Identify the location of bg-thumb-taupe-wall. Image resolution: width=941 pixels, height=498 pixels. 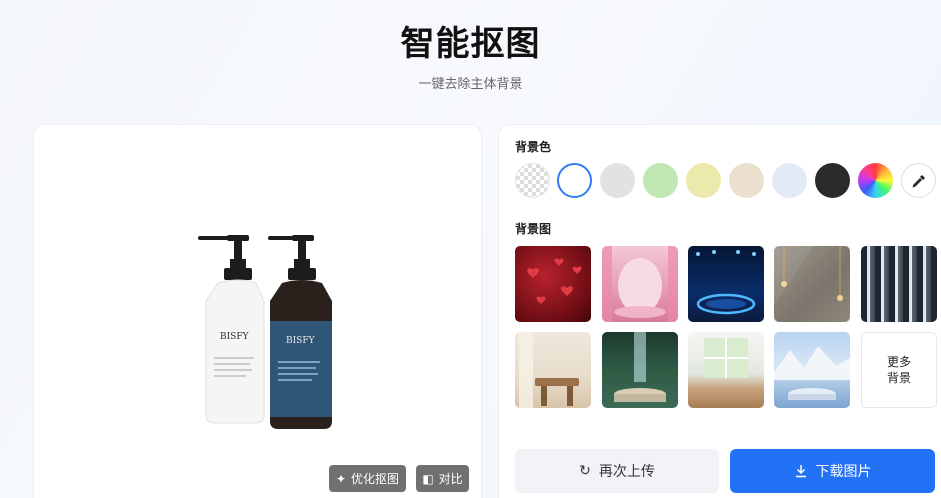
(812, 284).